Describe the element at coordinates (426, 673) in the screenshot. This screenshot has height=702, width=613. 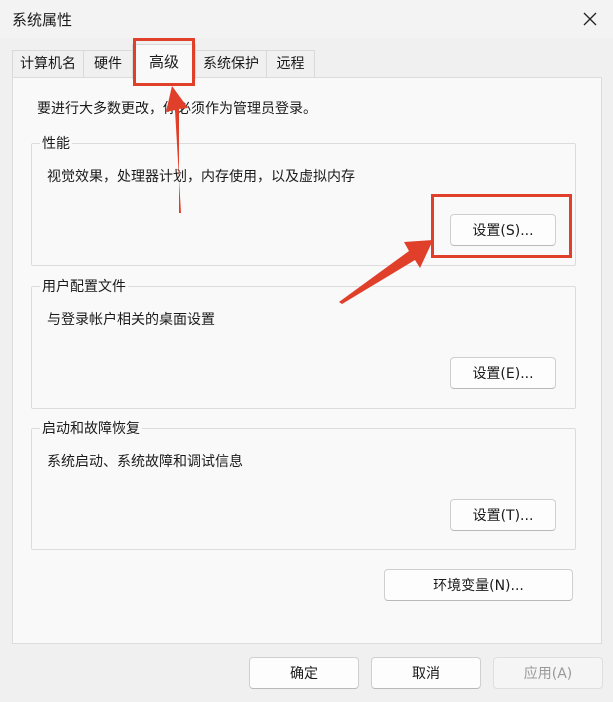
I see `cancel-button: 取消` at that location.